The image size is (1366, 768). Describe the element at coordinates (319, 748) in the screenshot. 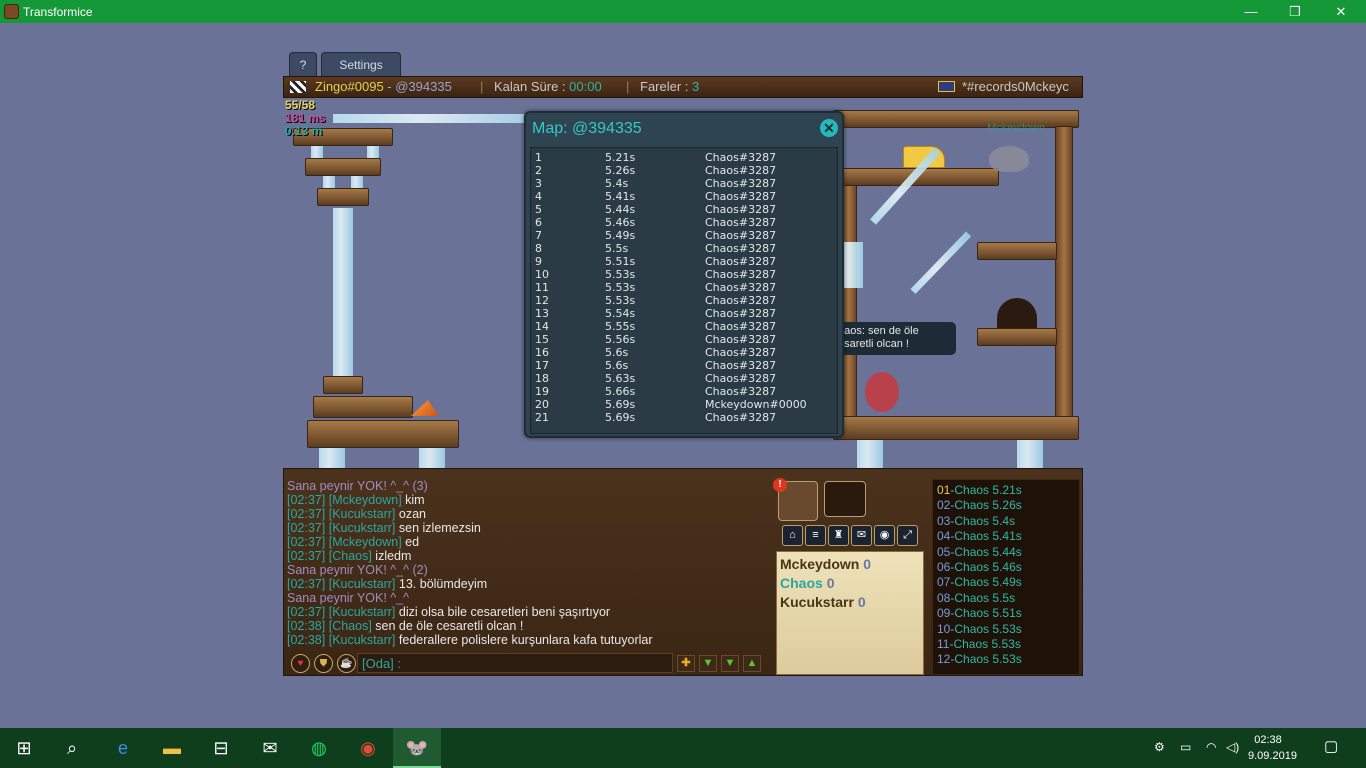

I see `spotify-icon: ◍` at that location.